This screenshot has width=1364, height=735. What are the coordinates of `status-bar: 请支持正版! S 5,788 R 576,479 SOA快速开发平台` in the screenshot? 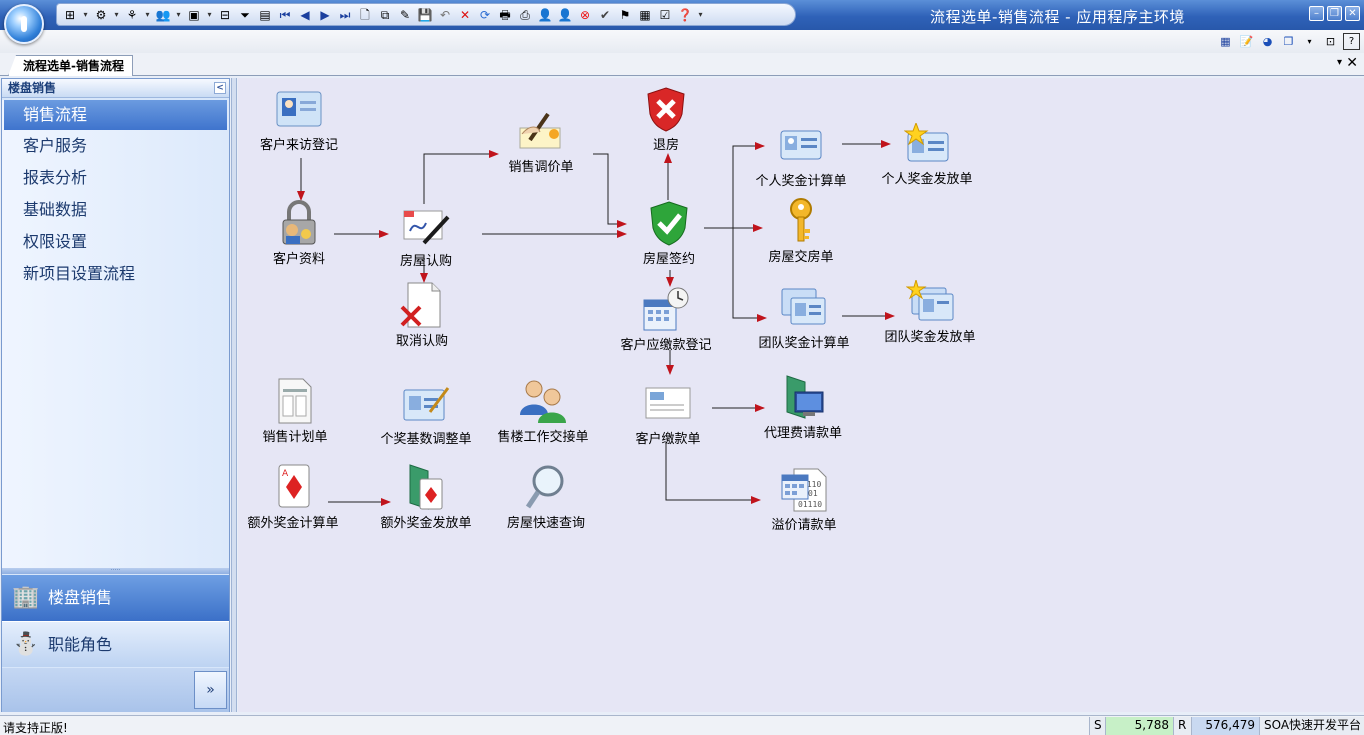 It's located at (682, 725).